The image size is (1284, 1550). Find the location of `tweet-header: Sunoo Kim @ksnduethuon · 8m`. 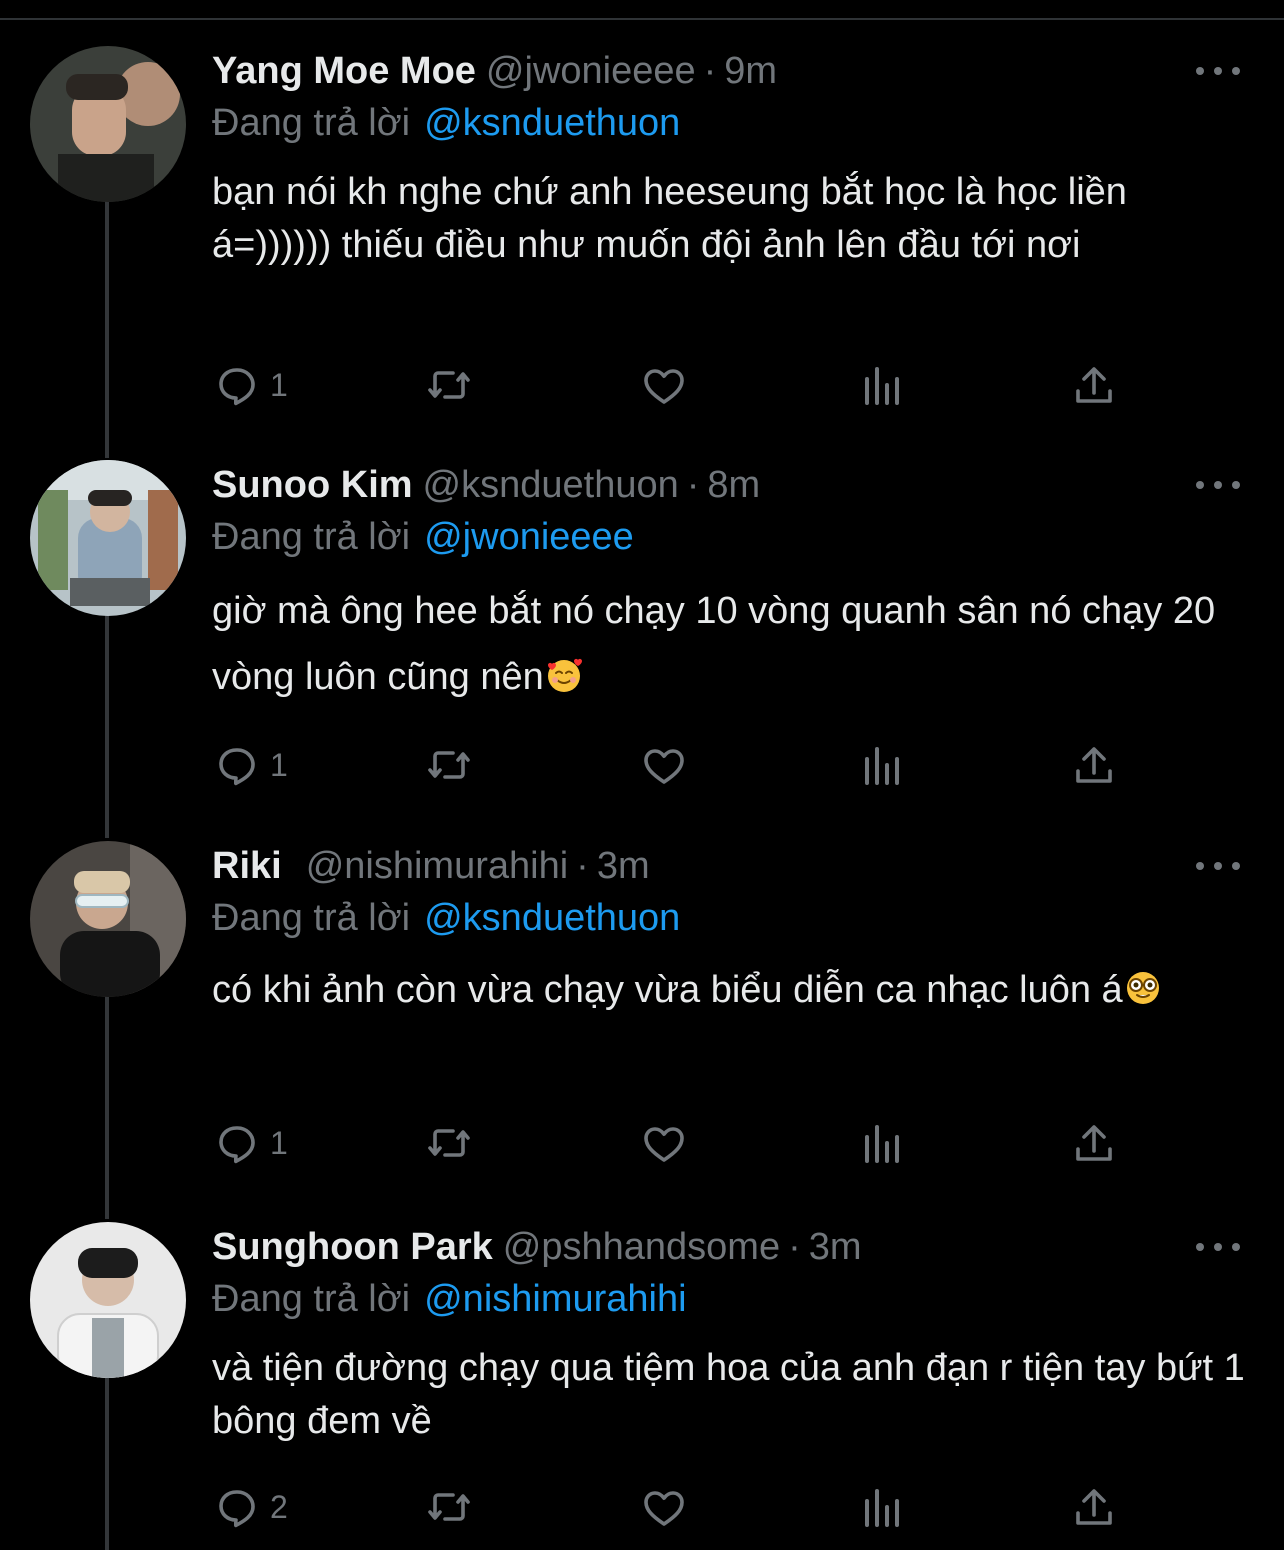

tweet-header: Sunoo Kim @ksnduethuon · 8m is located at coordinates (486, 485).